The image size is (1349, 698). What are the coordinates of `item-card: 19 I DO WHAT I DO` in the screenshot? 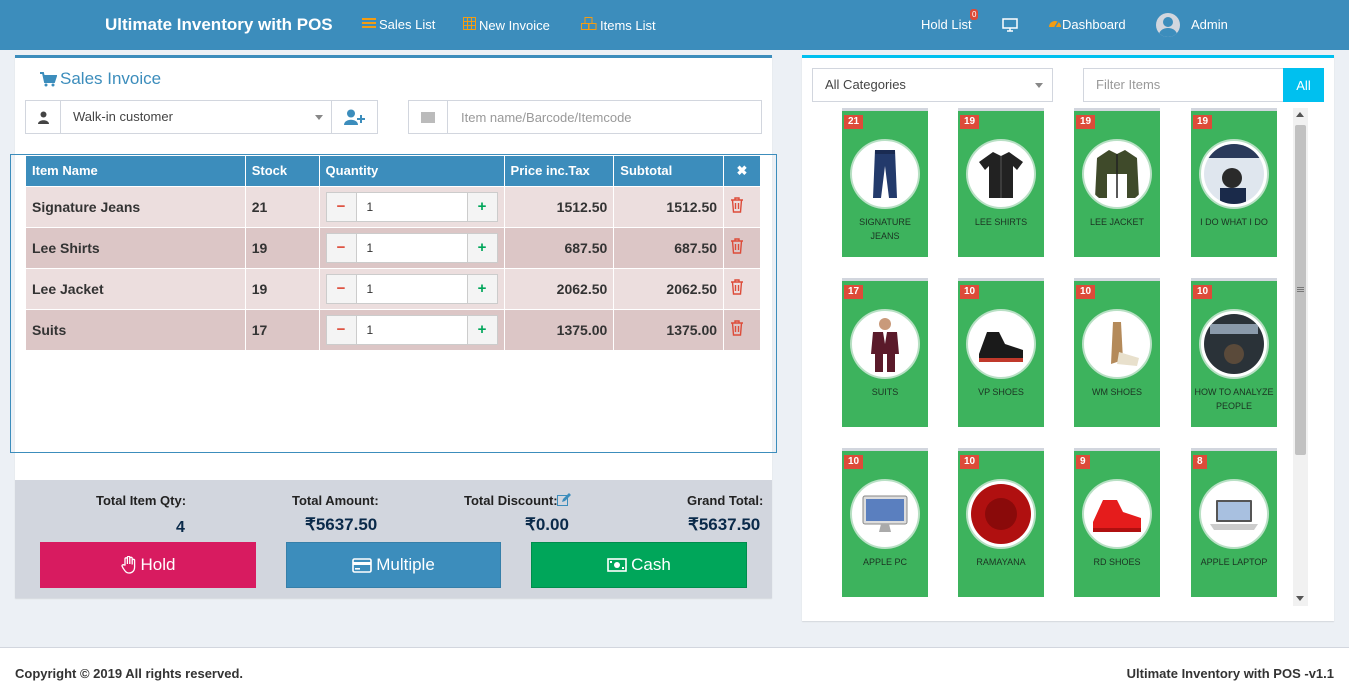 It's located at (1234, 182).